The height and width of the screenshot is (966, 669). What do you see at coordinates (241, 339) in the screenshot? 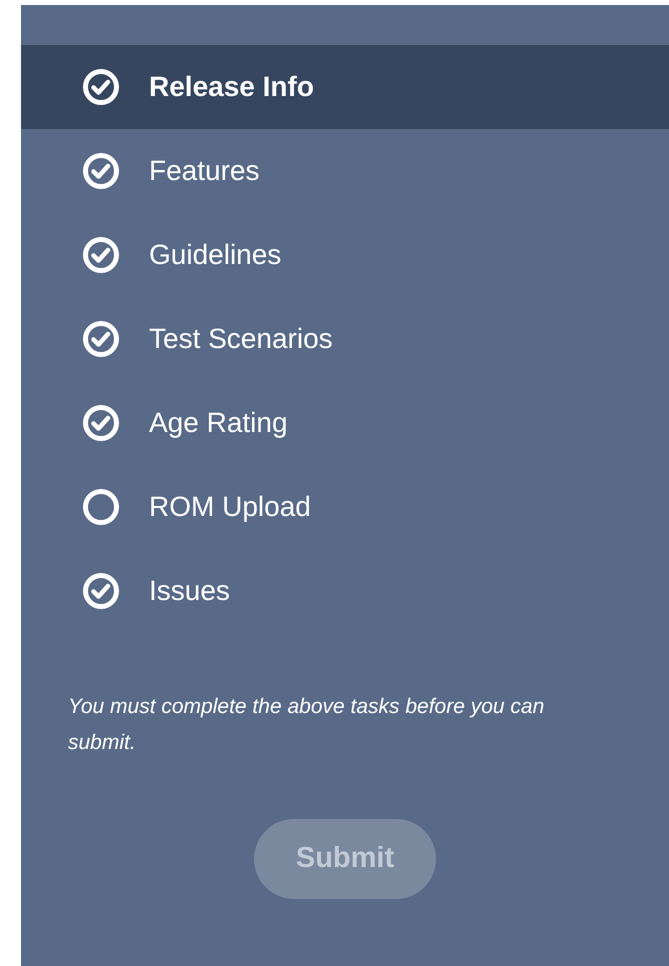
I see `step-label: Test Scenarios` at bounding box center [241, 339].